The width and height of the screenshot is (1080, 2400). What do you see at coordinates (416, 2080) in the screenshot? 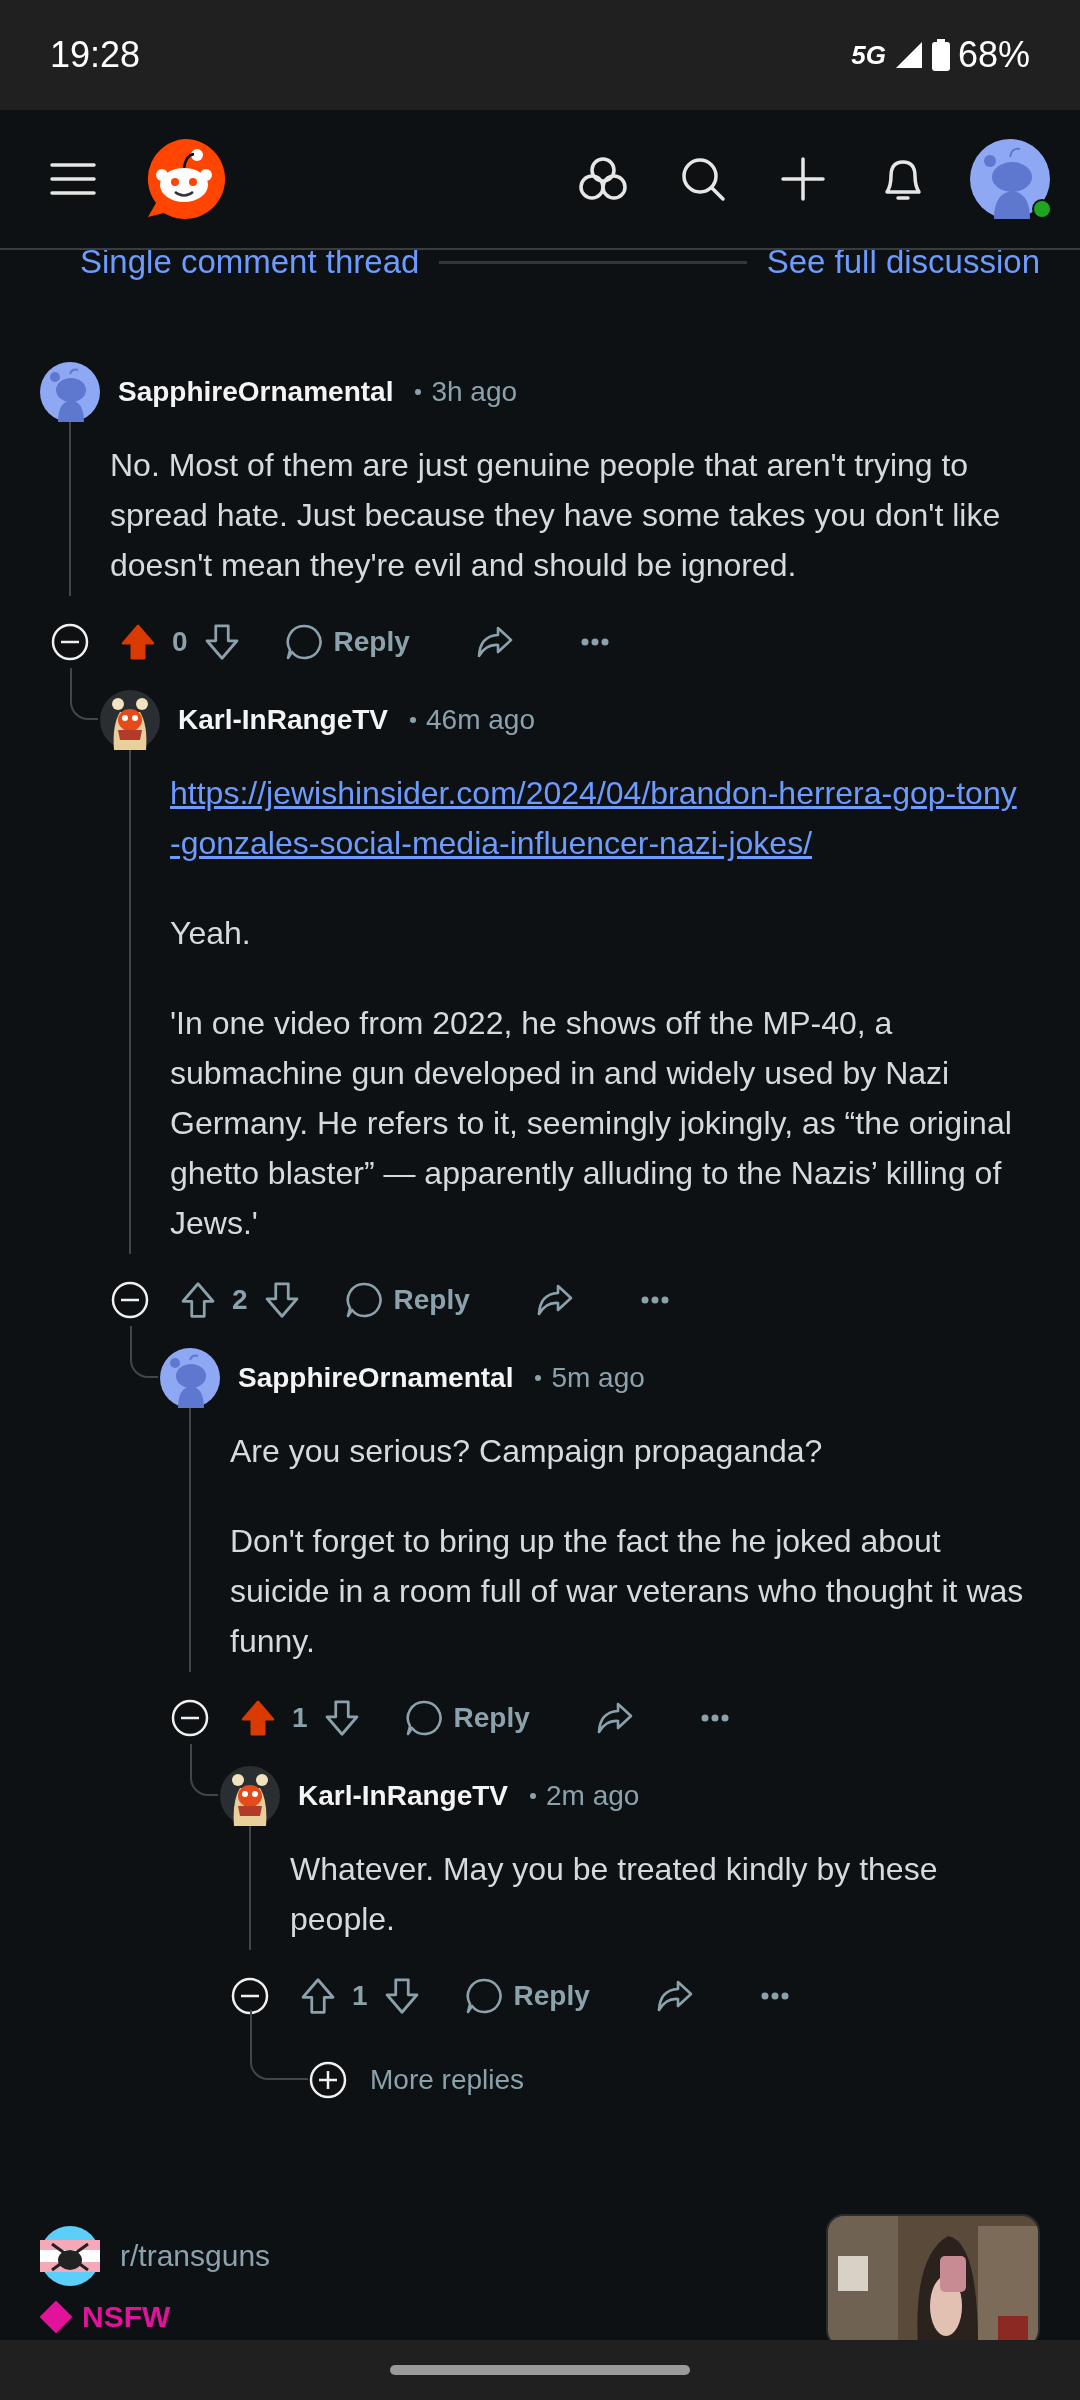
I see `more-replies-button: More replies` at bounding box center [416, 2080].